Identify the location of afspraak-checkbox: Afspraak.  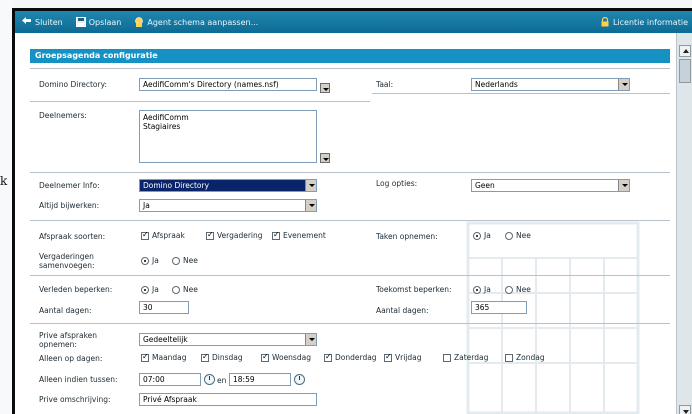
(163, 235).